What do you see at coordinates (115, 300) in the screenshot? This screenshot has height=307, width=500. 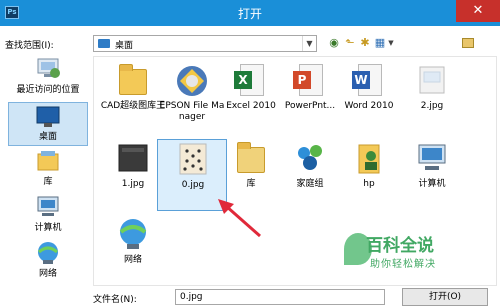 I see `filename-label: 文件名(N):` at bounding box center [115, 300].